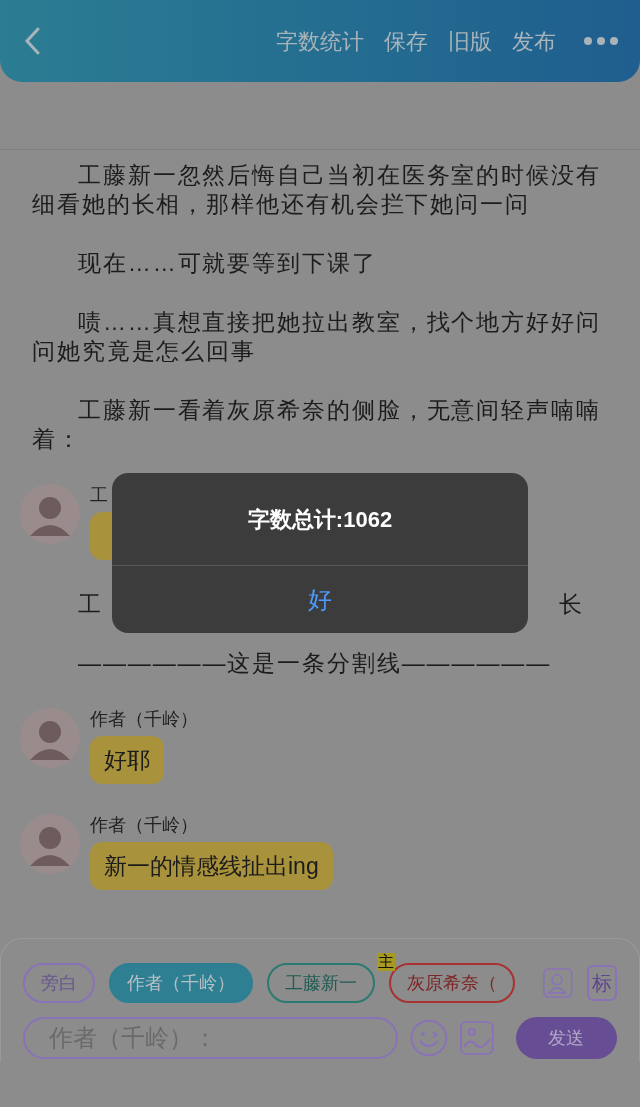 The width and height of the screenshot is (640, 1107). Describe the element at coordinates (127, 760) in the screenshot. I see `message-bubble: 好耶` at that location.